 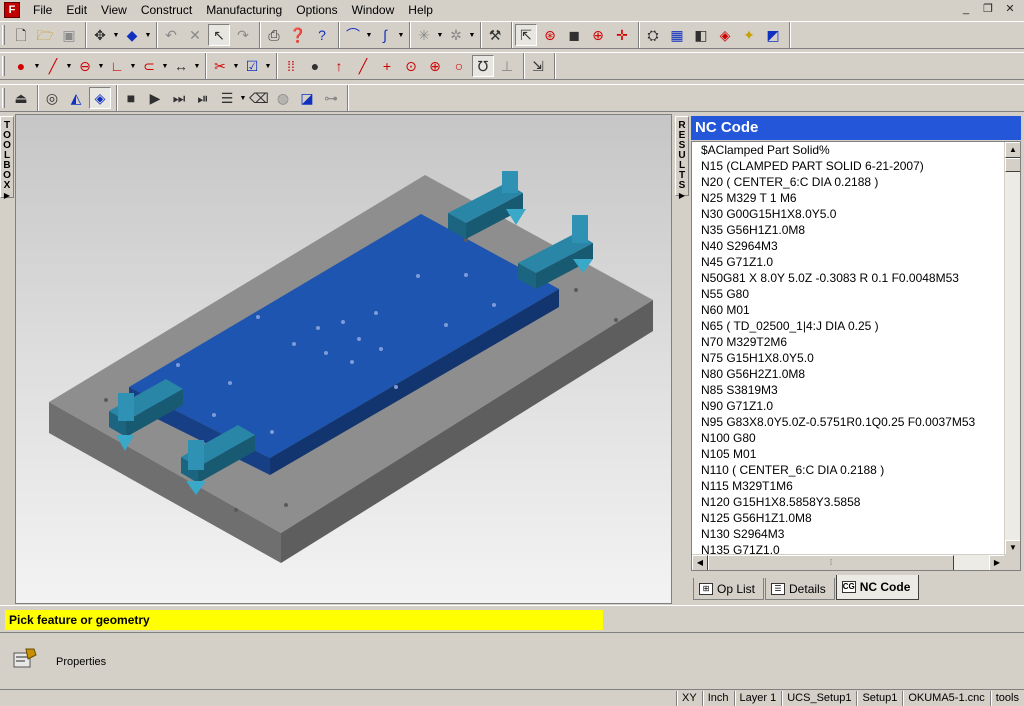 What do you see at coordinates (21, 66) in the screenshot?
I see `point-icon: ●` at bounding box center [21, 66].